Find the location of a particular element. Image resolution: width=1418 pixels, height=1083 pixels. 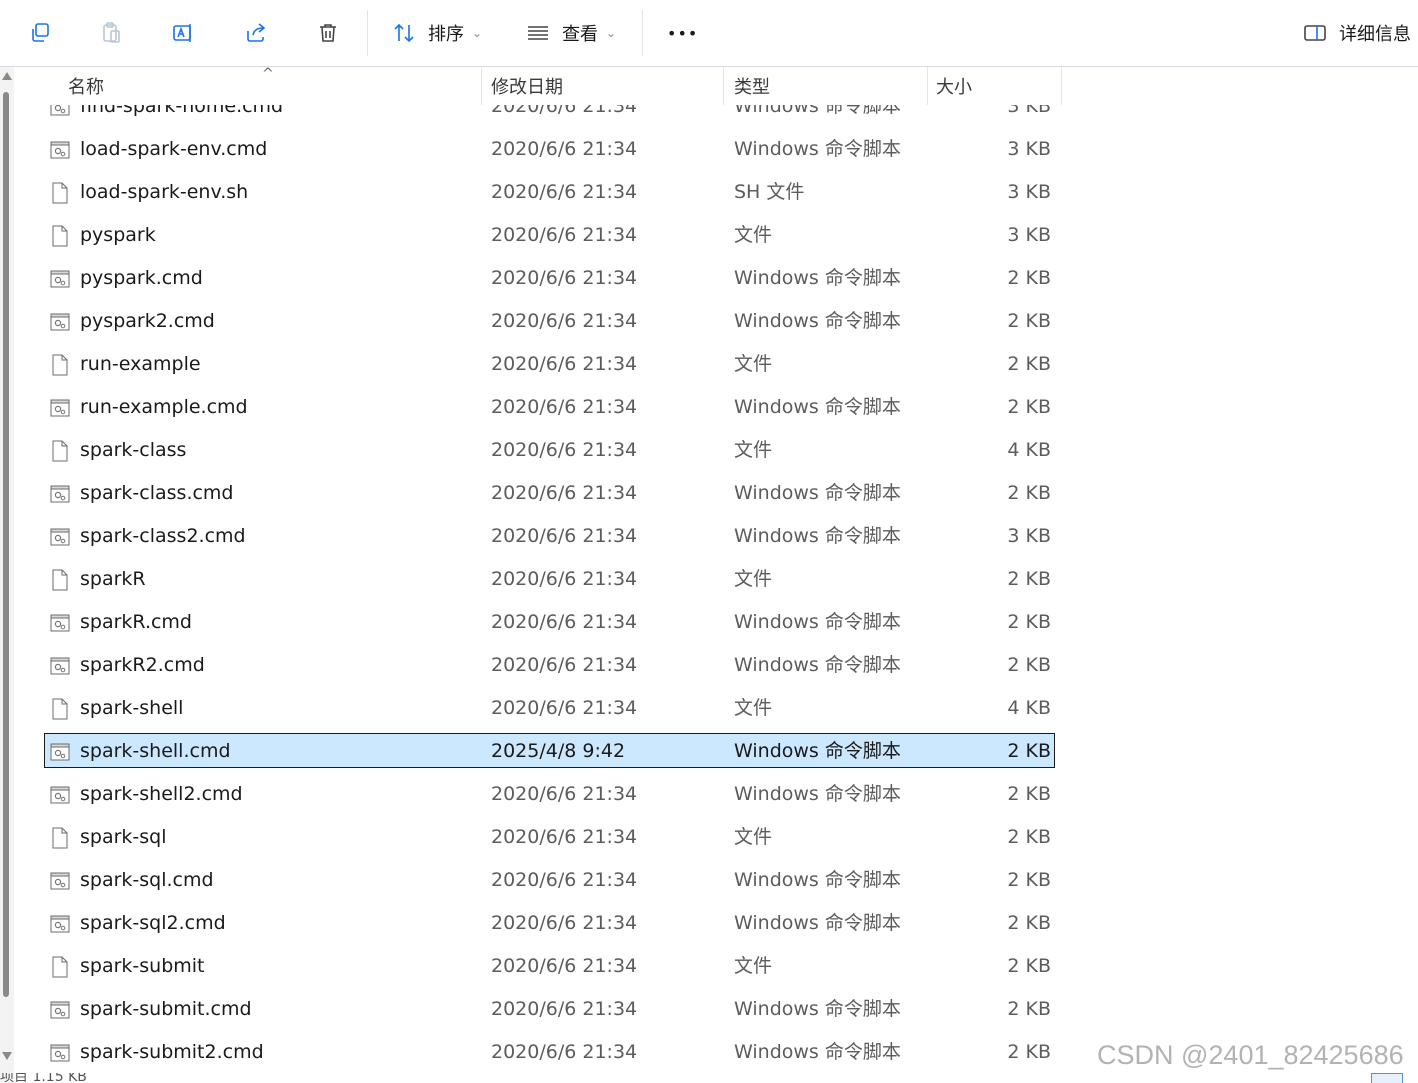

details-view-toggle is located at coordinates (1387, 1078).